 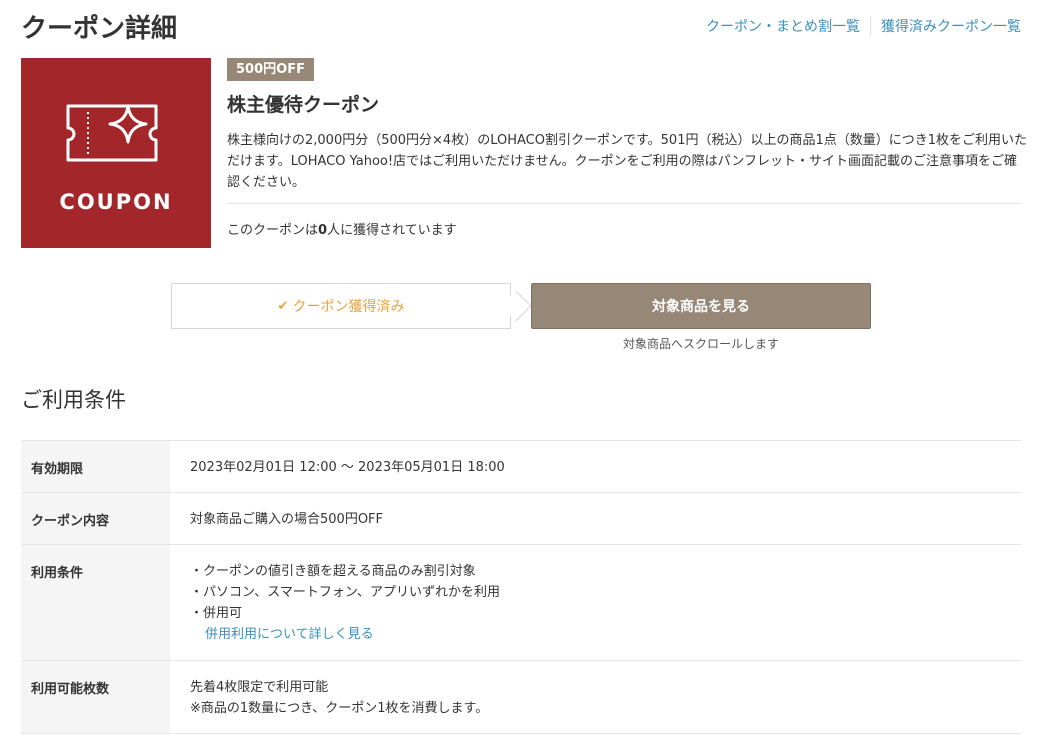 I want to click on acquired-count-text: このクーポンは0人に獲得されています, so click(x=342, y=230).